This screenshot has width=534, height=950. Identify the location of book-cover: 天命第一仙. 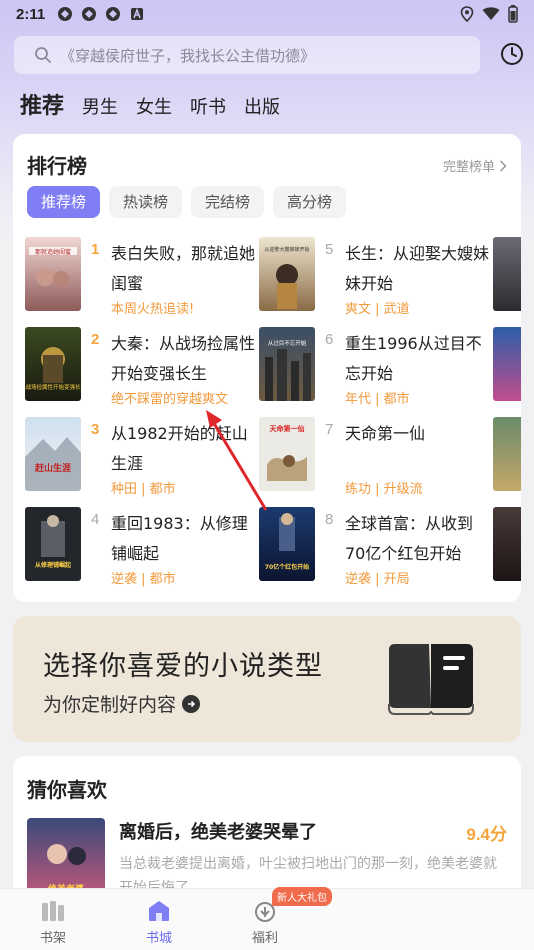
(287, 454).